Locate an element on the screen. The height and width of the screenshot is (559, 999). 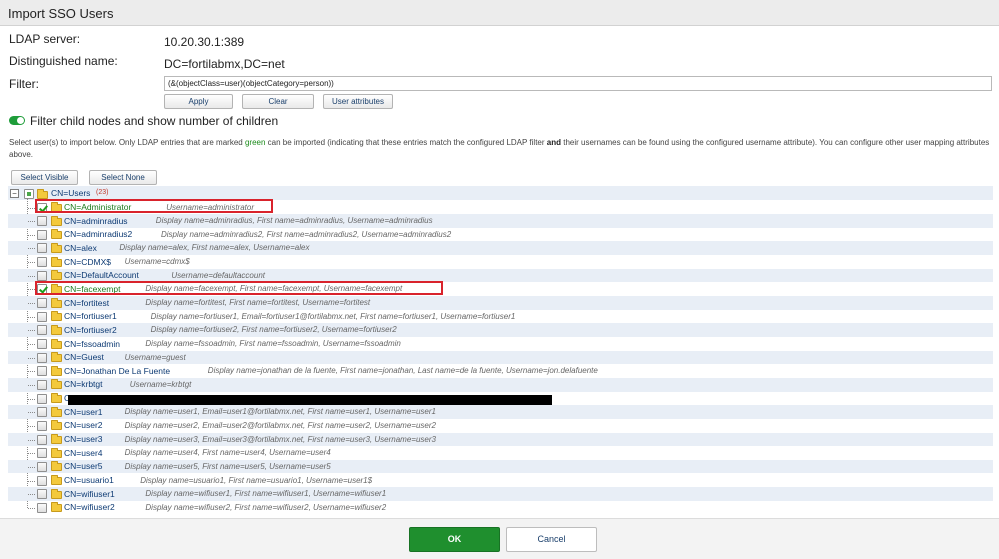
user-entry-attributes: Username=defaultaccount is located at coordinates (218, 275).